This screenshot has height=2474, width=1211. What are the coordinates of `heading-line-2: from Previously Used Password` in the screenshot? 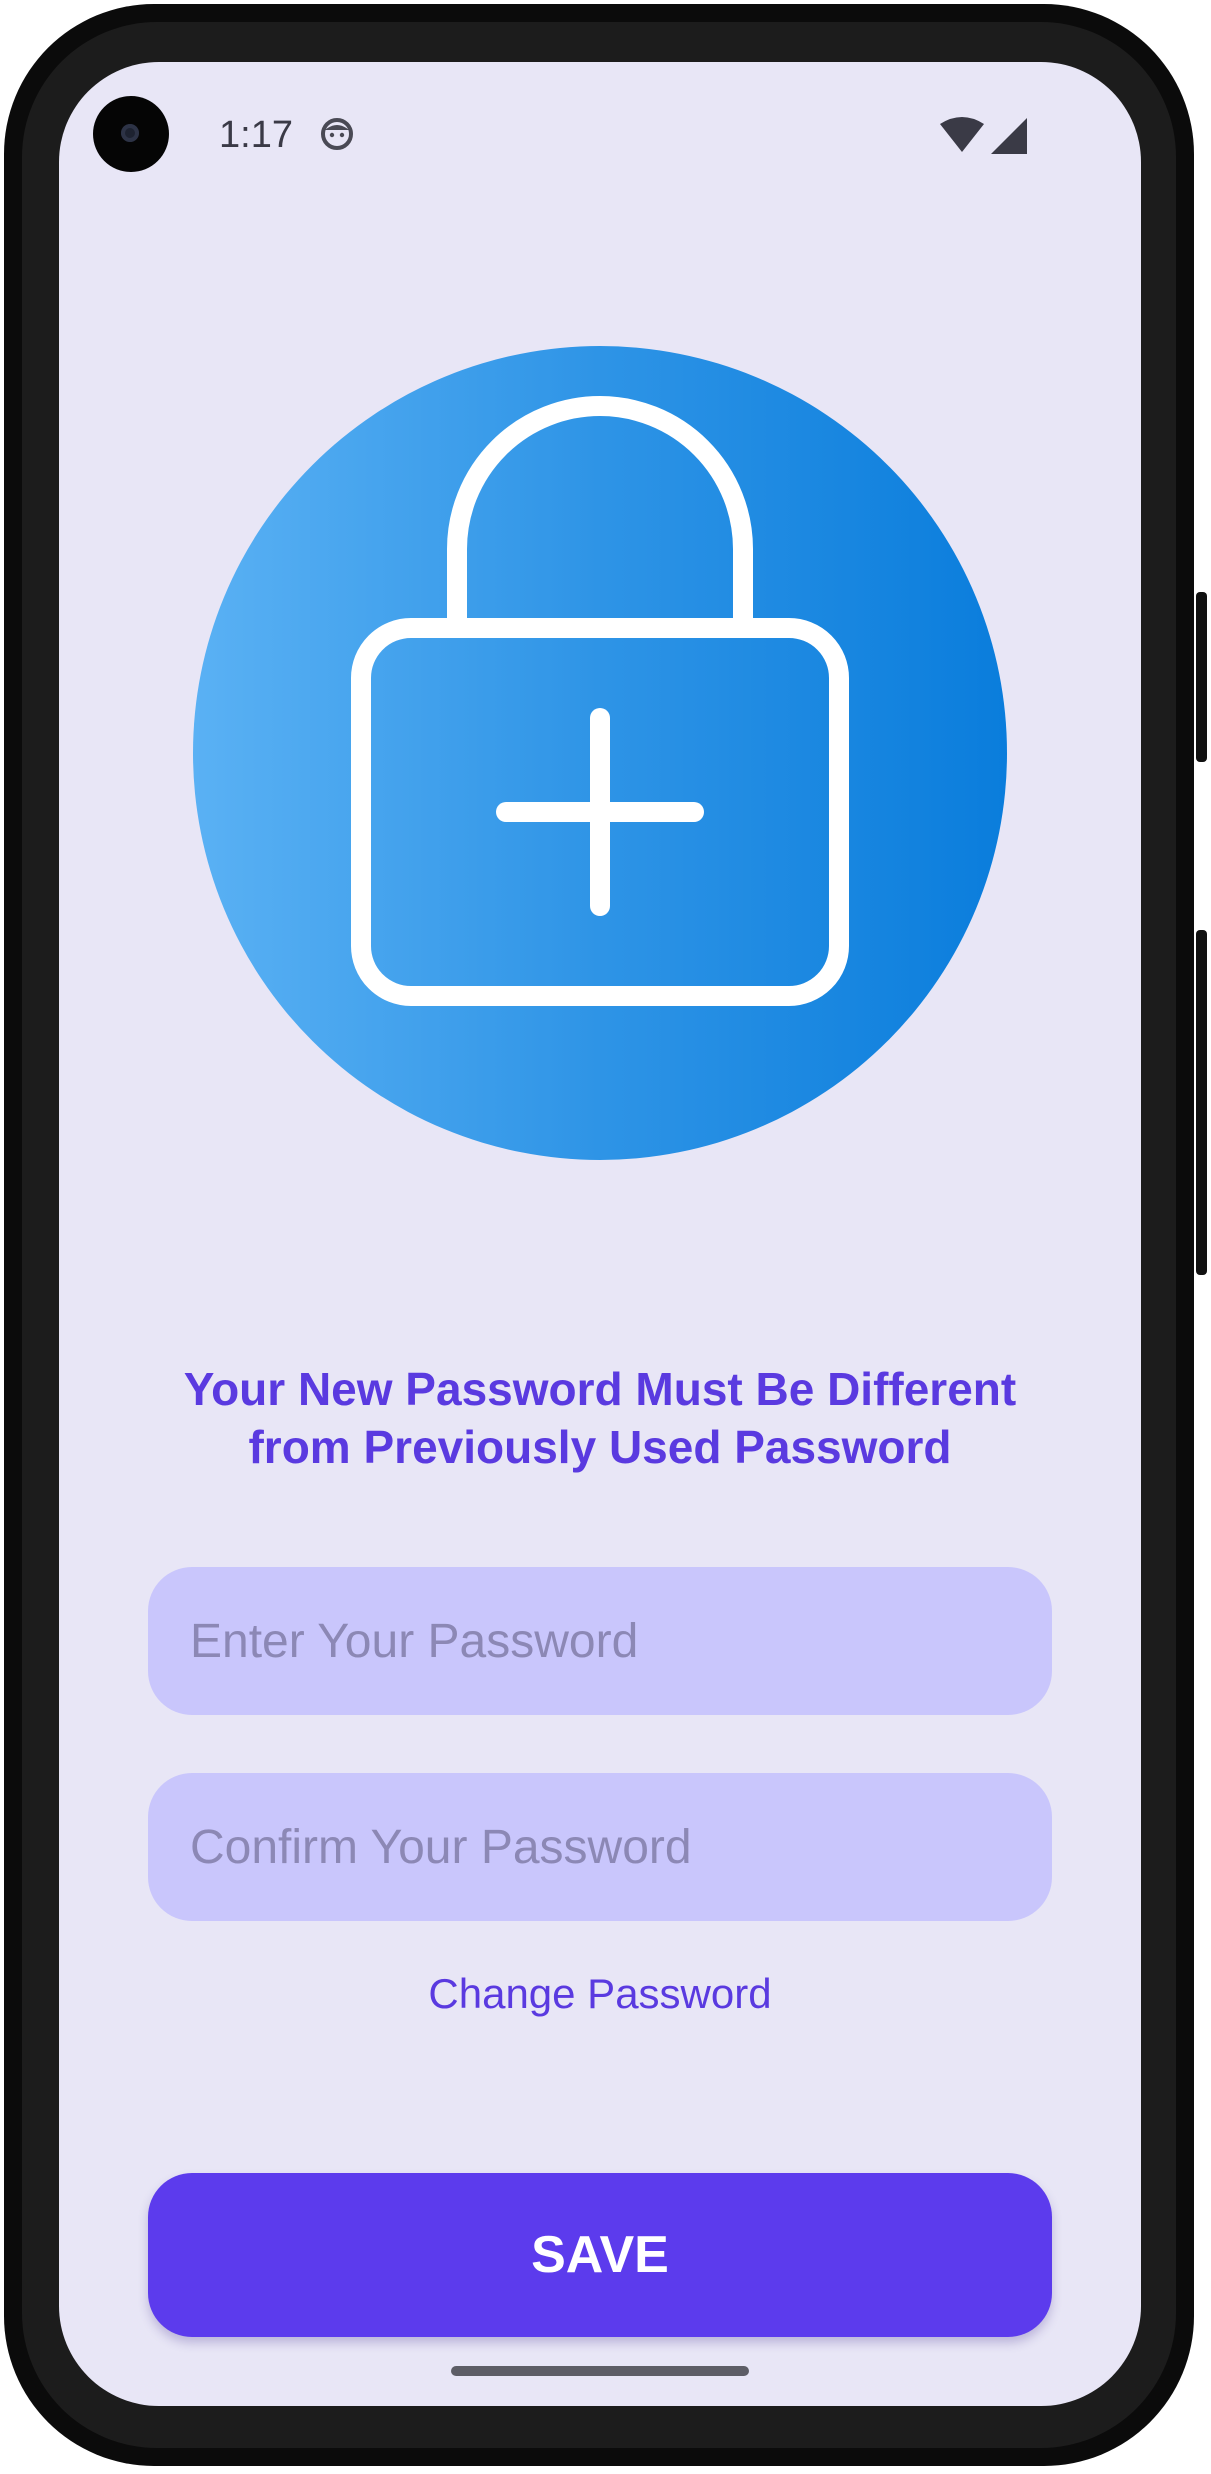 It's located at (600, 1447).